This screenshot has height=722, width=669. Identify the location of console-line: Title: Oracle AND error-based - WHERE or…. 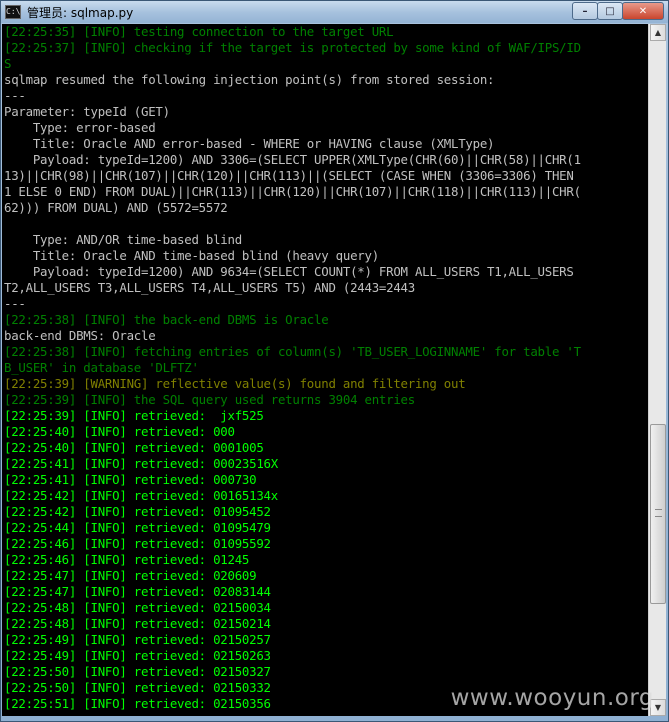
(249, 143).